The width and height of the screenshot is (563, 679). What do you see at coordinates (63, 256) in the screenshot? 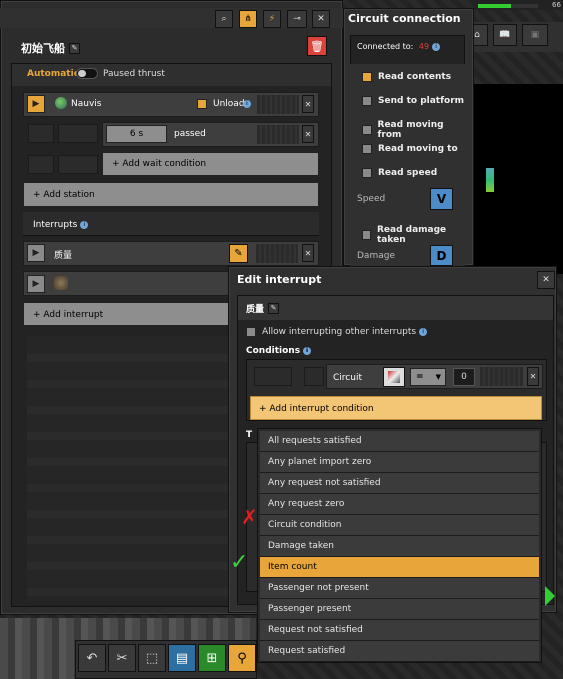
I see `interrupt-name: 质量` at bounding box center [63, 256].